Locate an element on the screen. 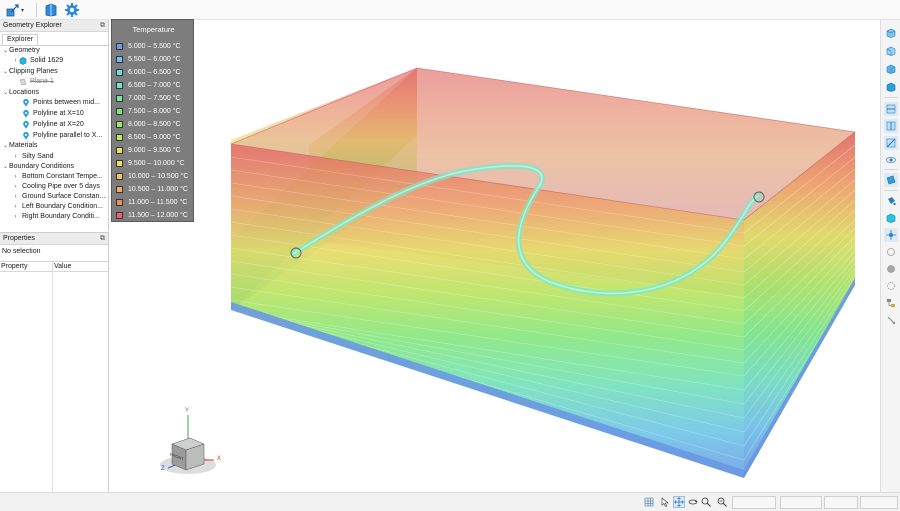  circle-outline-icon is located at coordinates (891, 252).